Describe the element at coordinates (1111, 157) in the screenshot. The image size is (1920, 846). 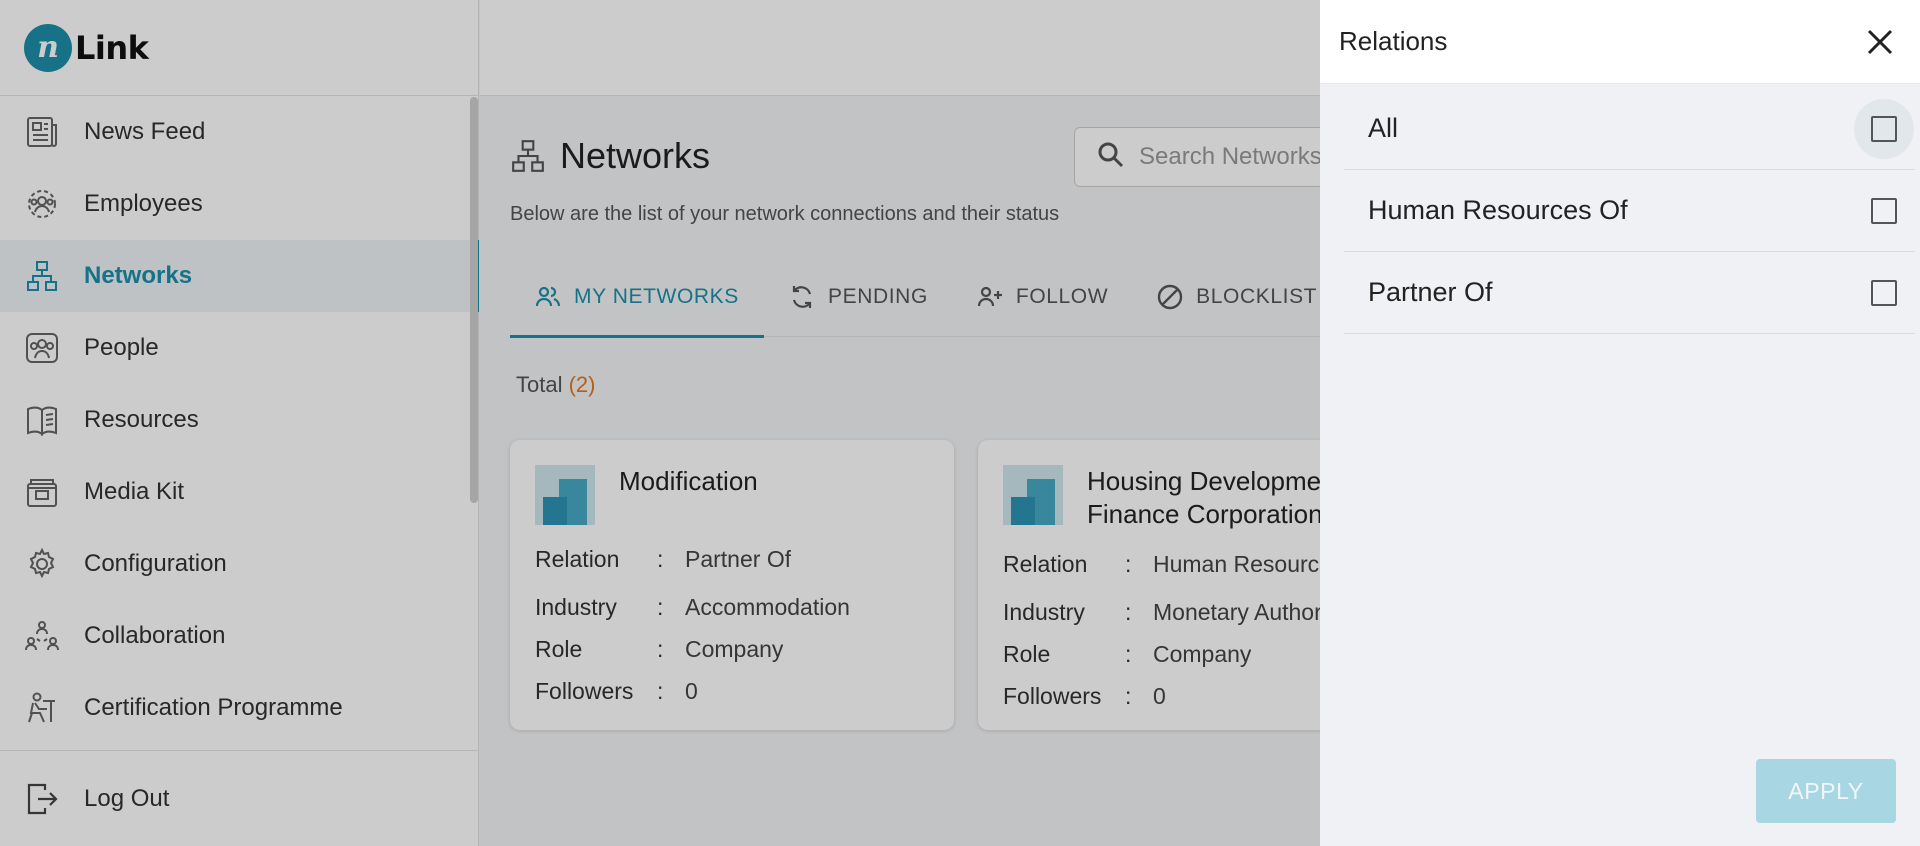
I see `search-icon` at that location.